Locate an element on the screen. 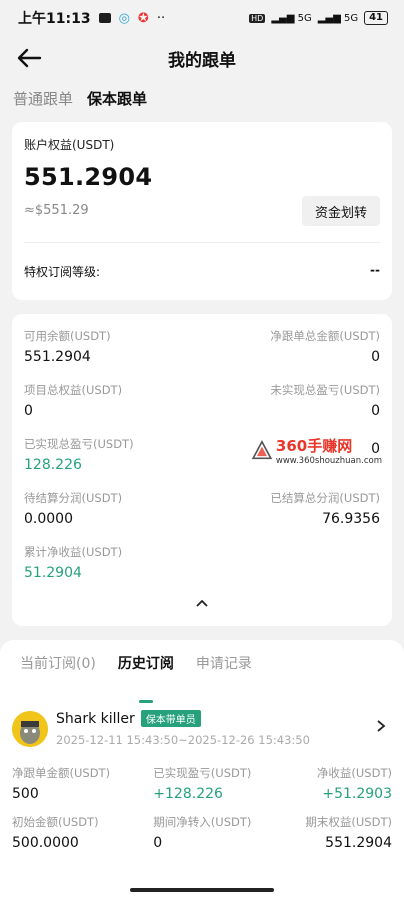 Image resolution: width=404 pixels, height=900 pixels. tab-principal-protected-copy: 保本跟单 is located at coordinates (117, 102).